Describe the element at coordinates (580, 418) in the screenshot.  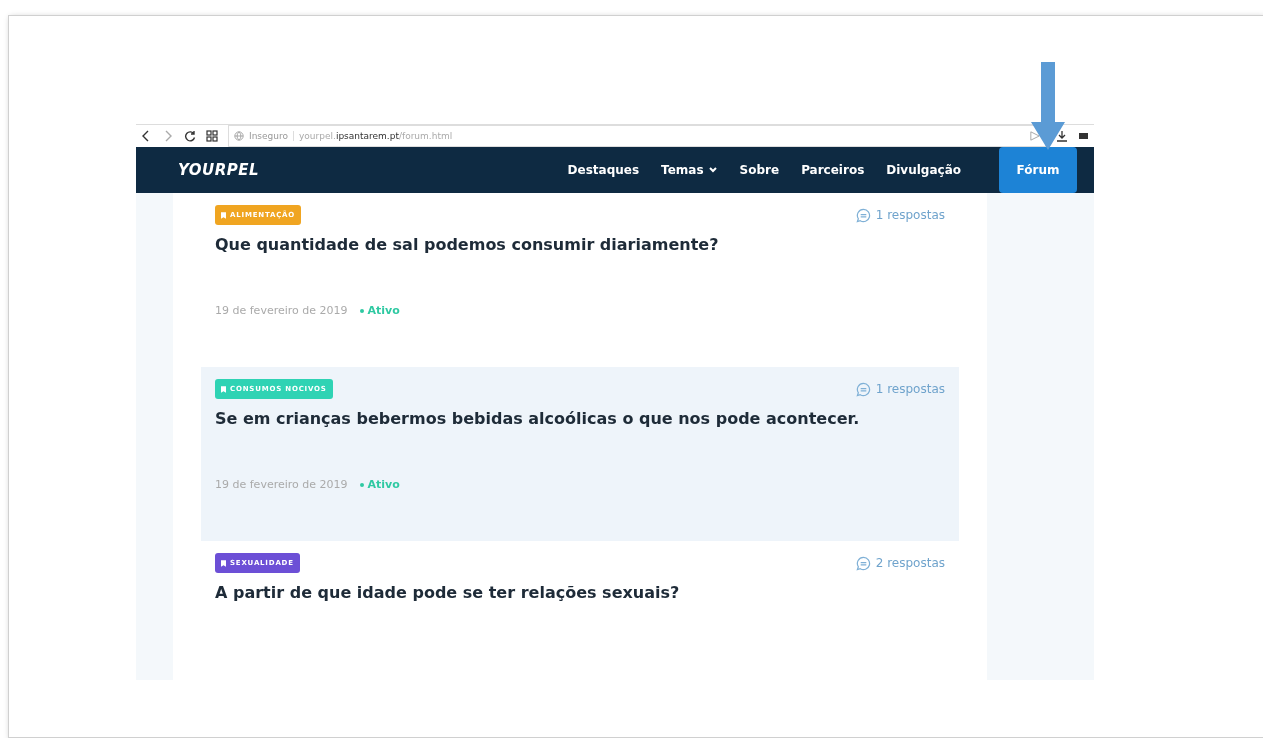
I see `topic-title: Se em crianças bebermos bebidas alcoólicas o que nos pode acontecer.` at that location.